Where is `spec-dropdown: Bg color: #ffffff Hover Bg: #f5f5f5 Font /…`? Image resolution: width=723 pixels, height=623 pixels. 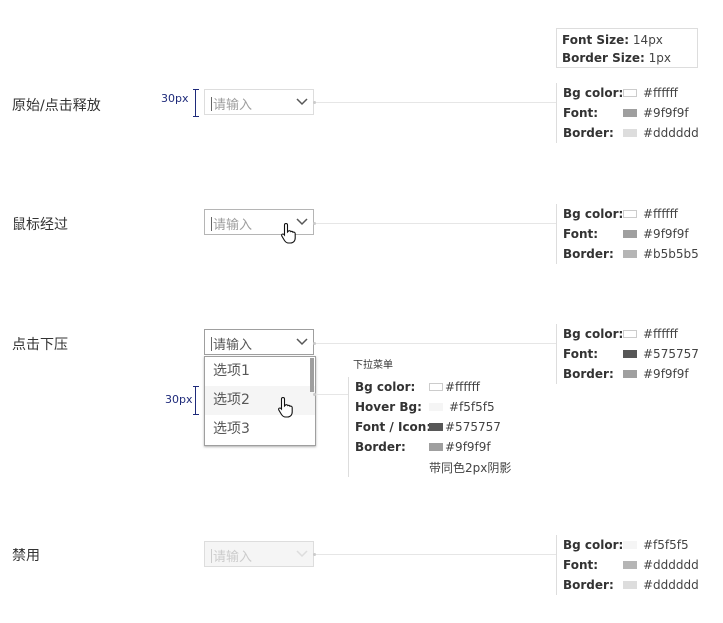 spec-dropdown: Bg color: #ffffff Hover Bg: #f5f5f5 Font /… is located at coordinates (429, 427).